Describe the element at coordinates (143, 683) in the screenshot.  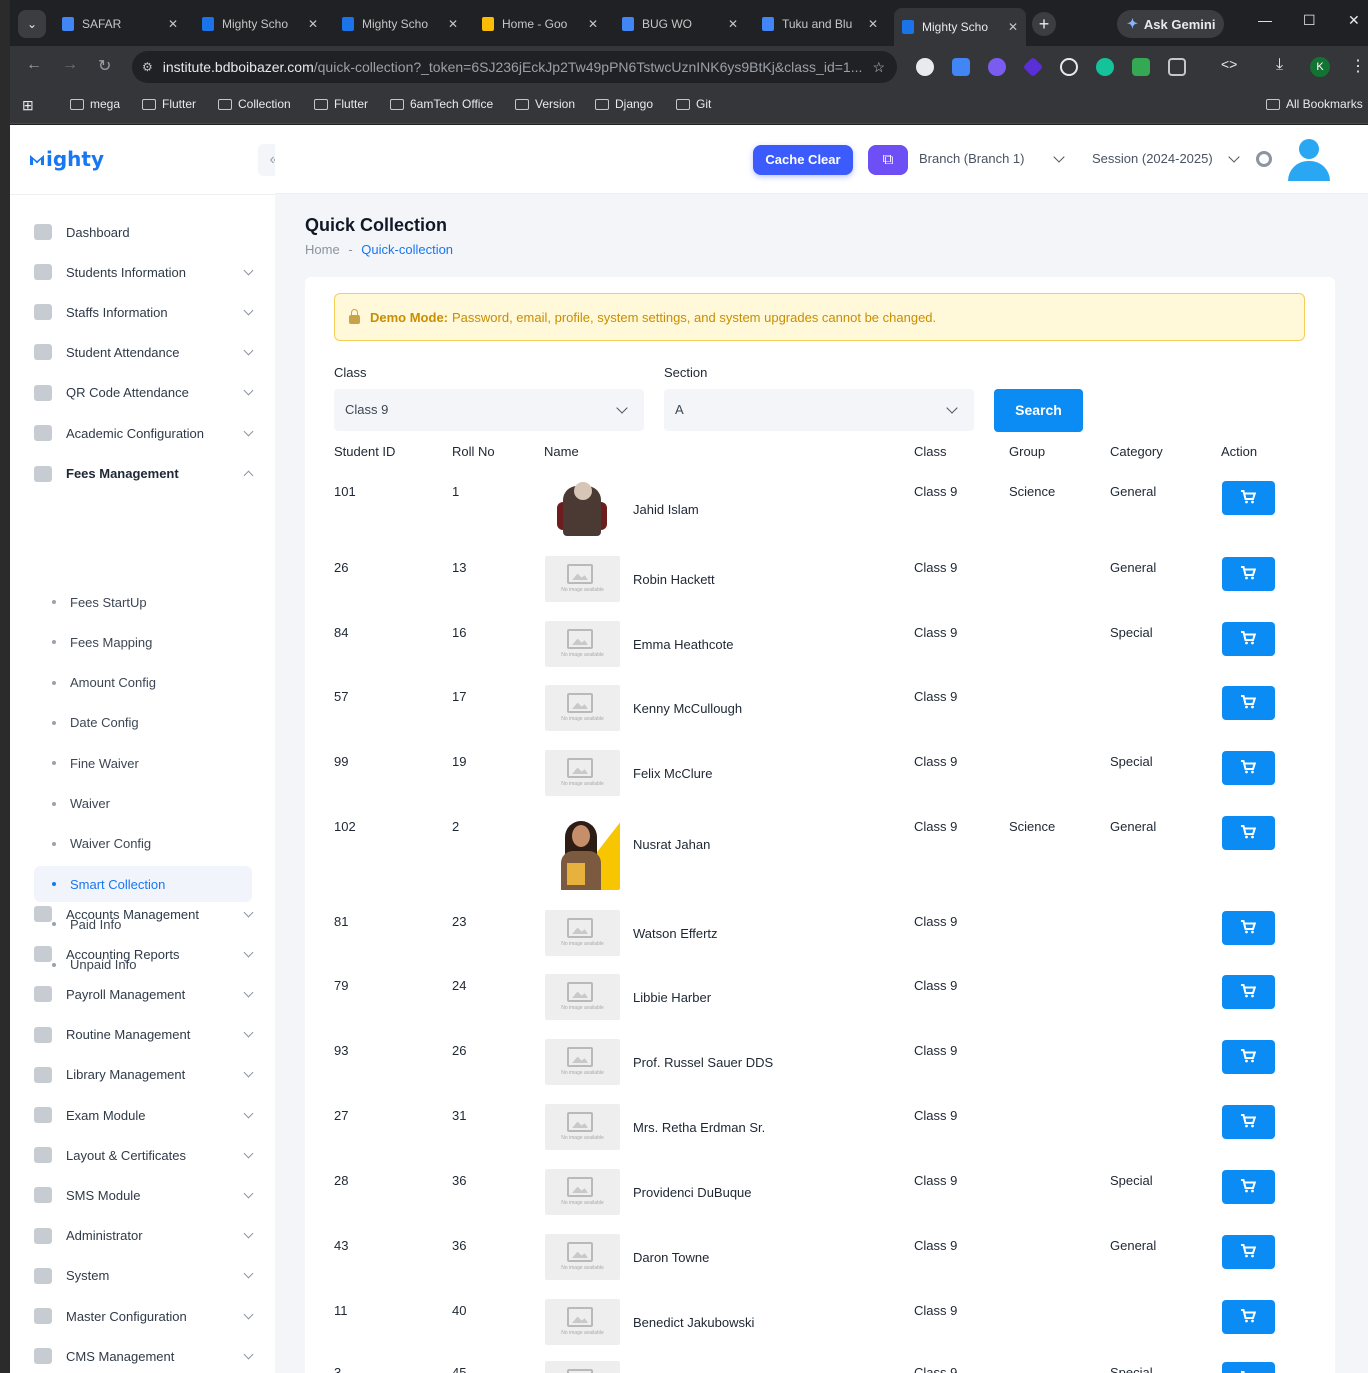
I see `sidebar-subitem: Amount Config` at that location.